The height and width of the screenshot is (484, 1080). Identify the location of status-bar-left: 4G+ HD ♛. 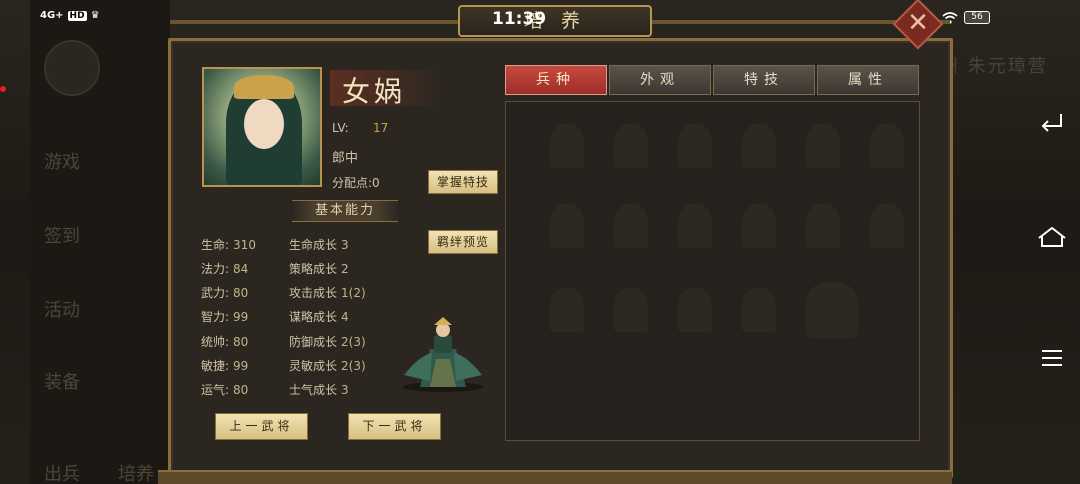
(70, 15).